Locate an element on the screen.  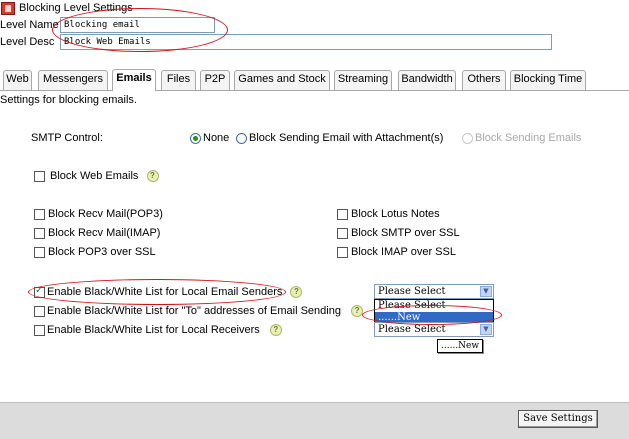
block-lotus-label: Block Lotus Notes is located at coordinates (395, 214).